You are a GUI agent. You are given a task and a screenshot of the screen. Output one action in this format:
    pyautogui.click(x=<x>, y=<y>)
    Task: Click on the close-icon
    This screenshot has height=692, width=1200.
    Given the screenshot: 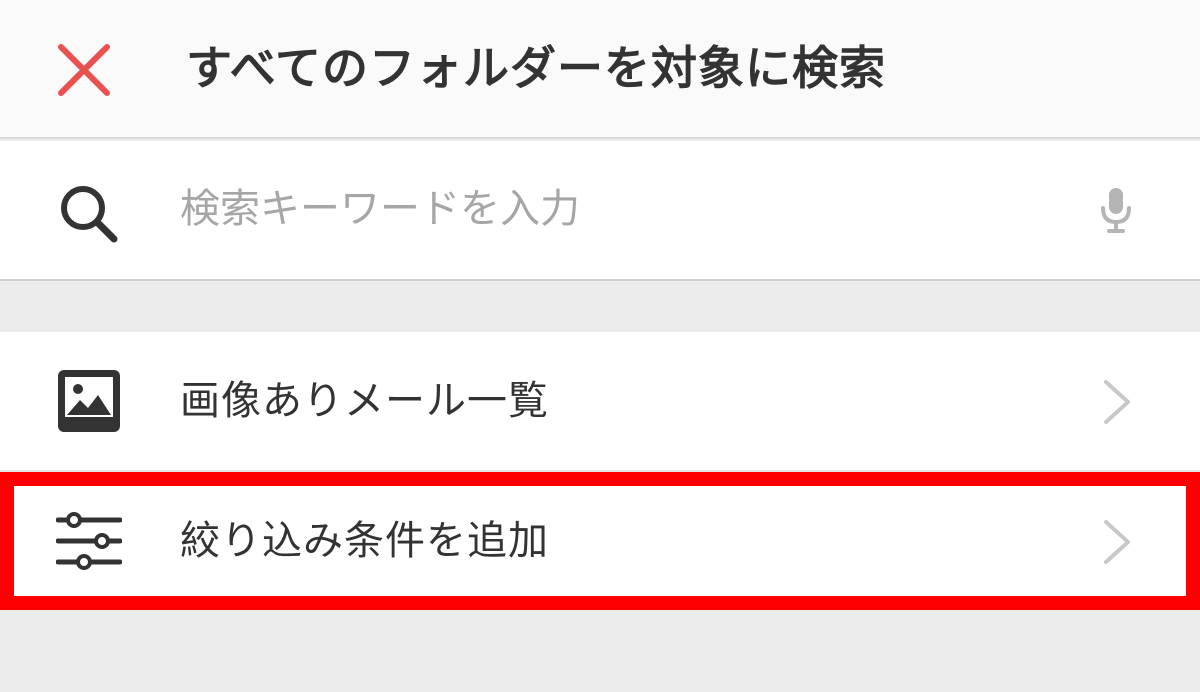 What is the action you would take?
    pyautogui.click(x=84, y=70)
    